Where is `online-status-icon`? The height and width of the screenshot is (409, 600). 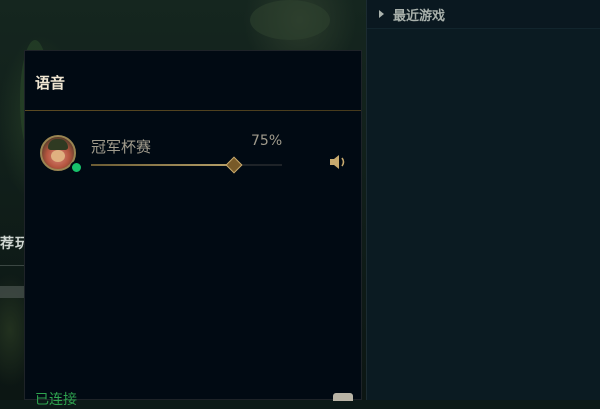 online-status-icon is located at coordinates (76, 167).